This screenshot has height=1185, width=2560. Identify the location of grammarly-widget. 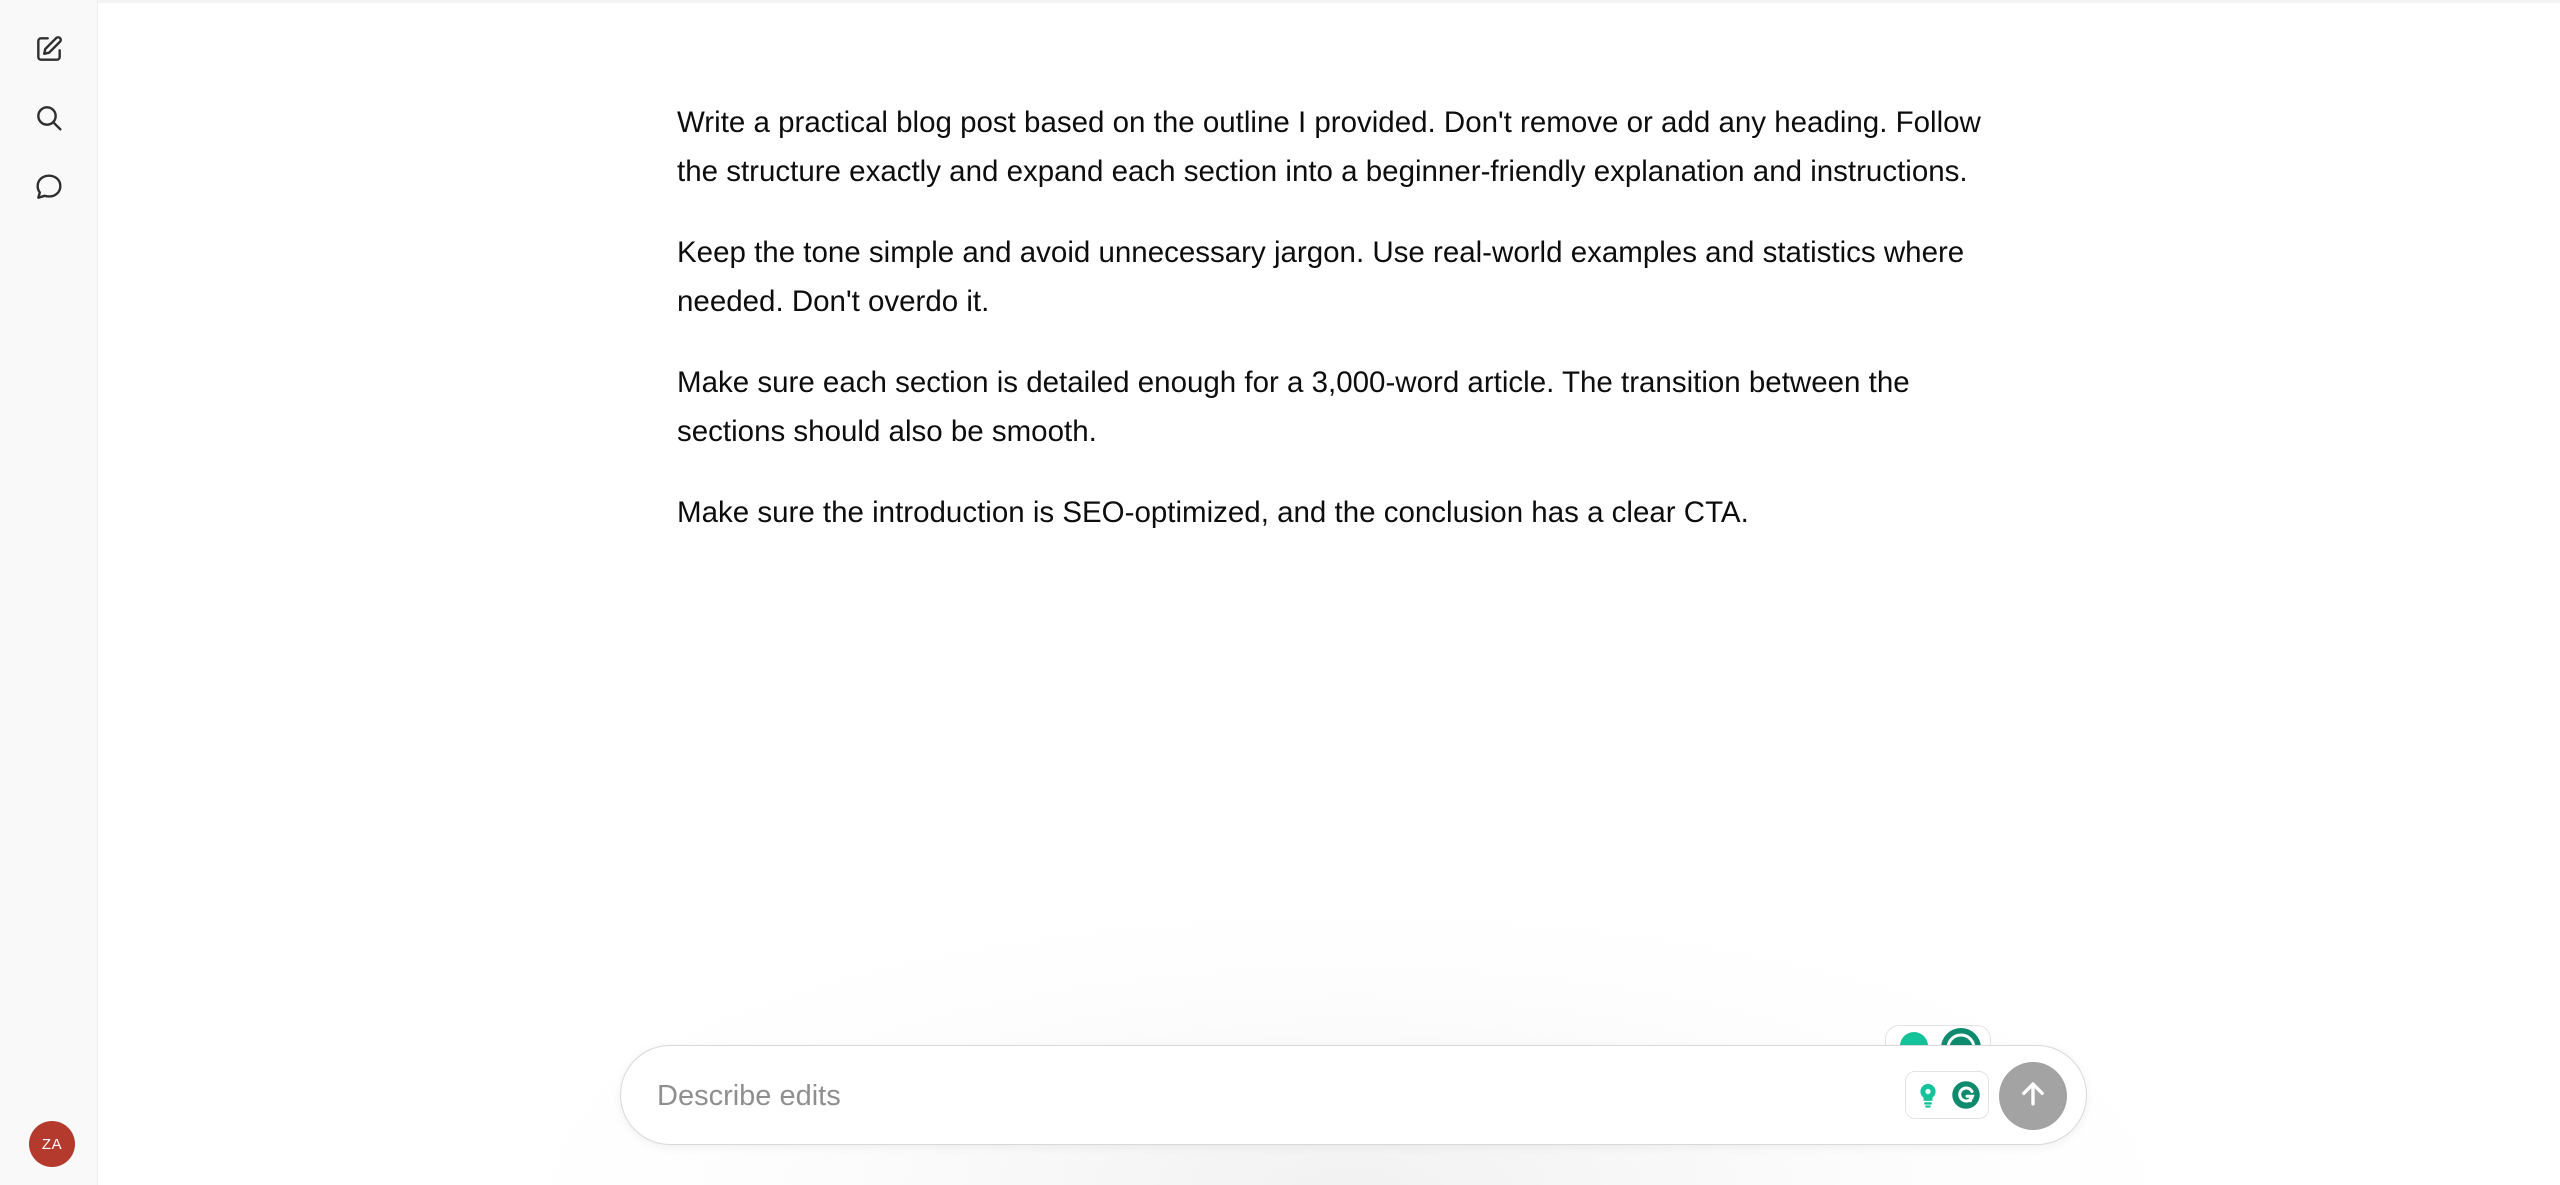
(1947, 1095).